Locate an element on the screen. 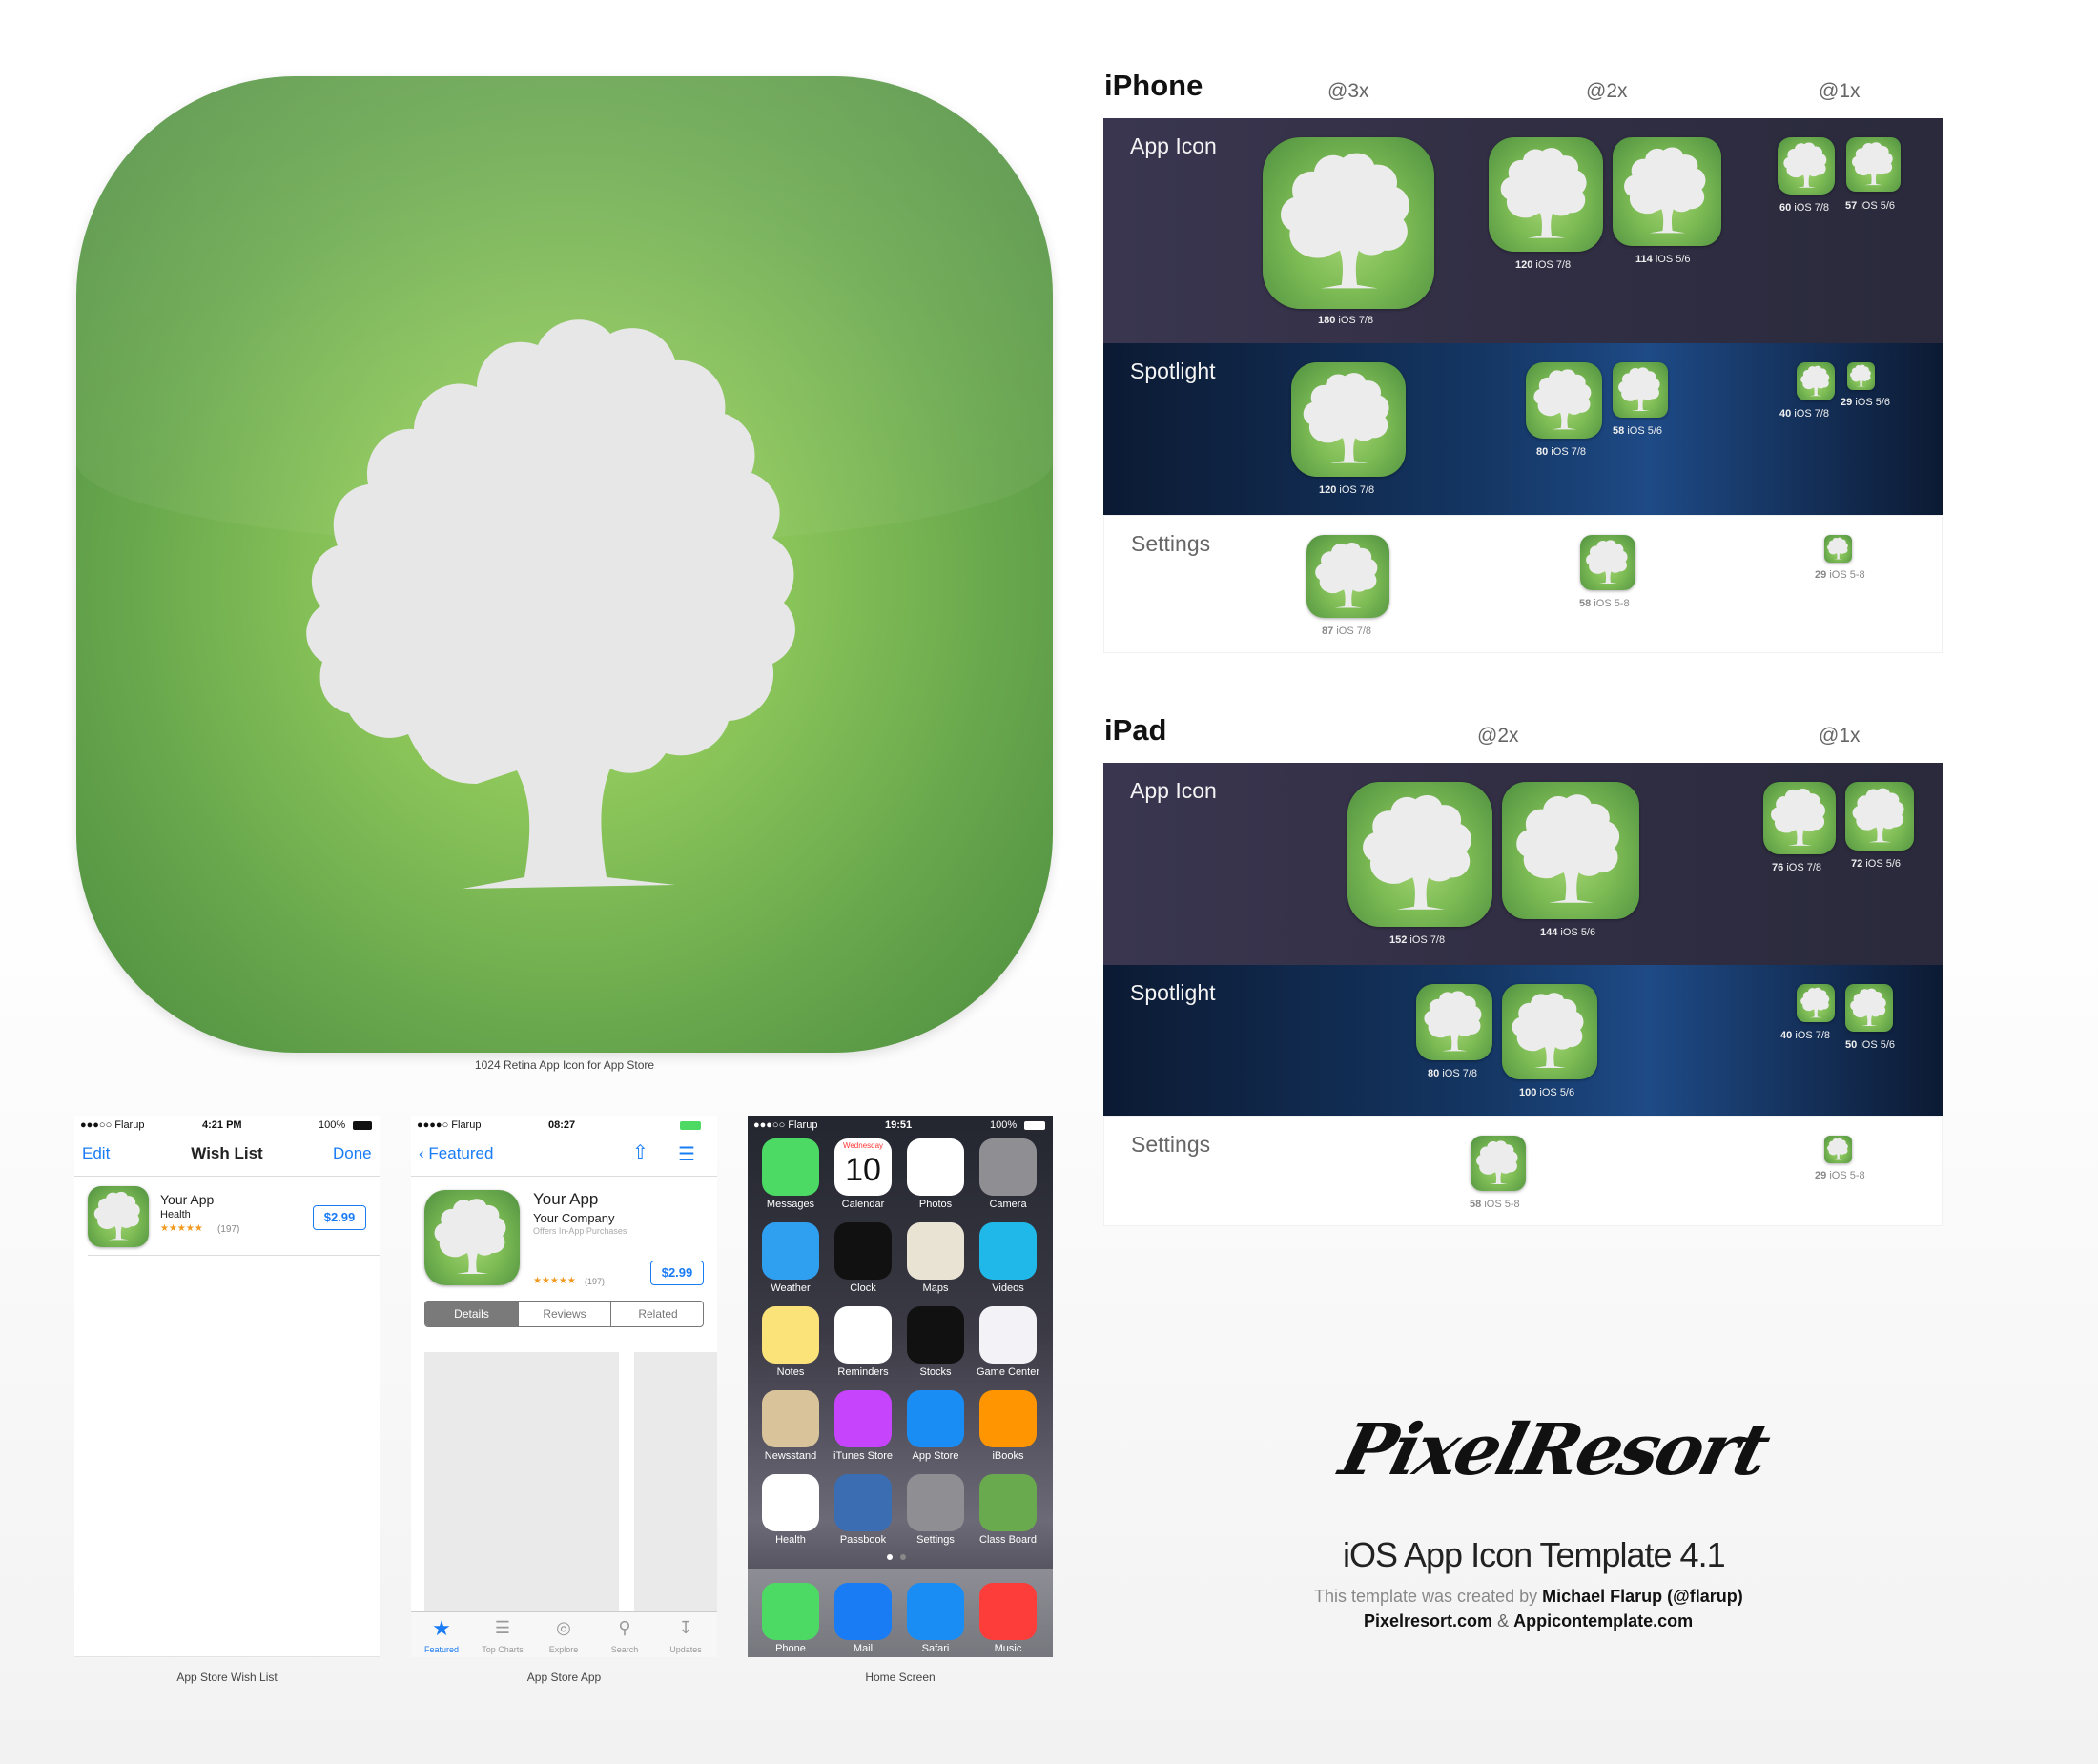  share-icon: ⇧ is located at coordinates (640, 1152).